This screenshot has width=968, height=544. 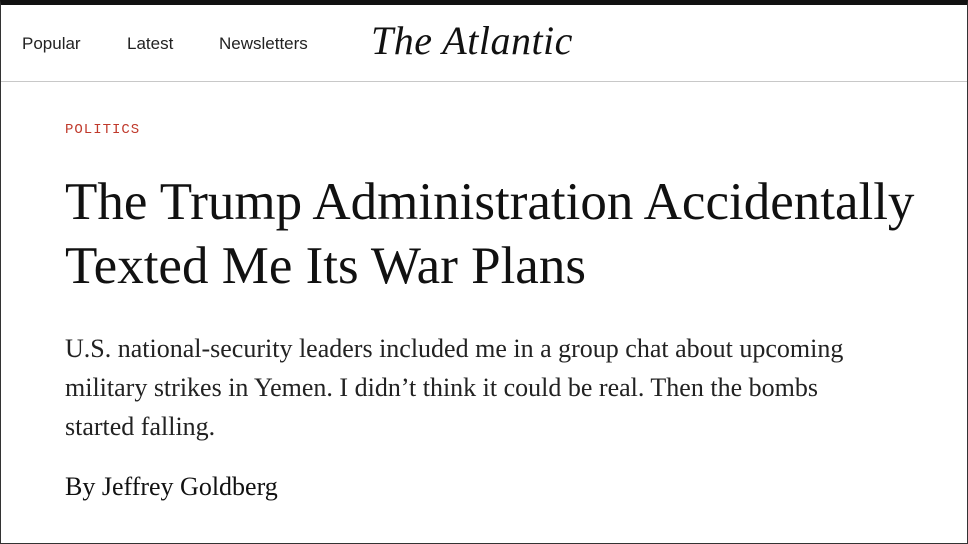 I want to click on section-label: POLITICS, so click(x=102, y=130).